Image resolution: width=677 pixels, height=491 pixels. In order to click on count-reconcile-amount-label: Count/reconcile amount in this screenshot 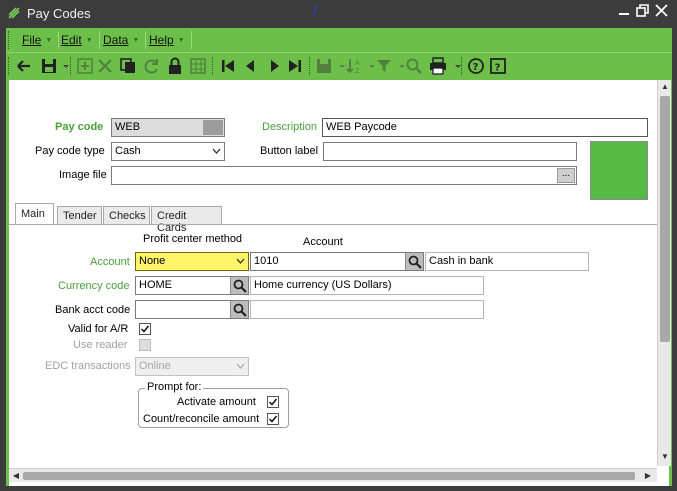, I will do `click(201, 419)`.